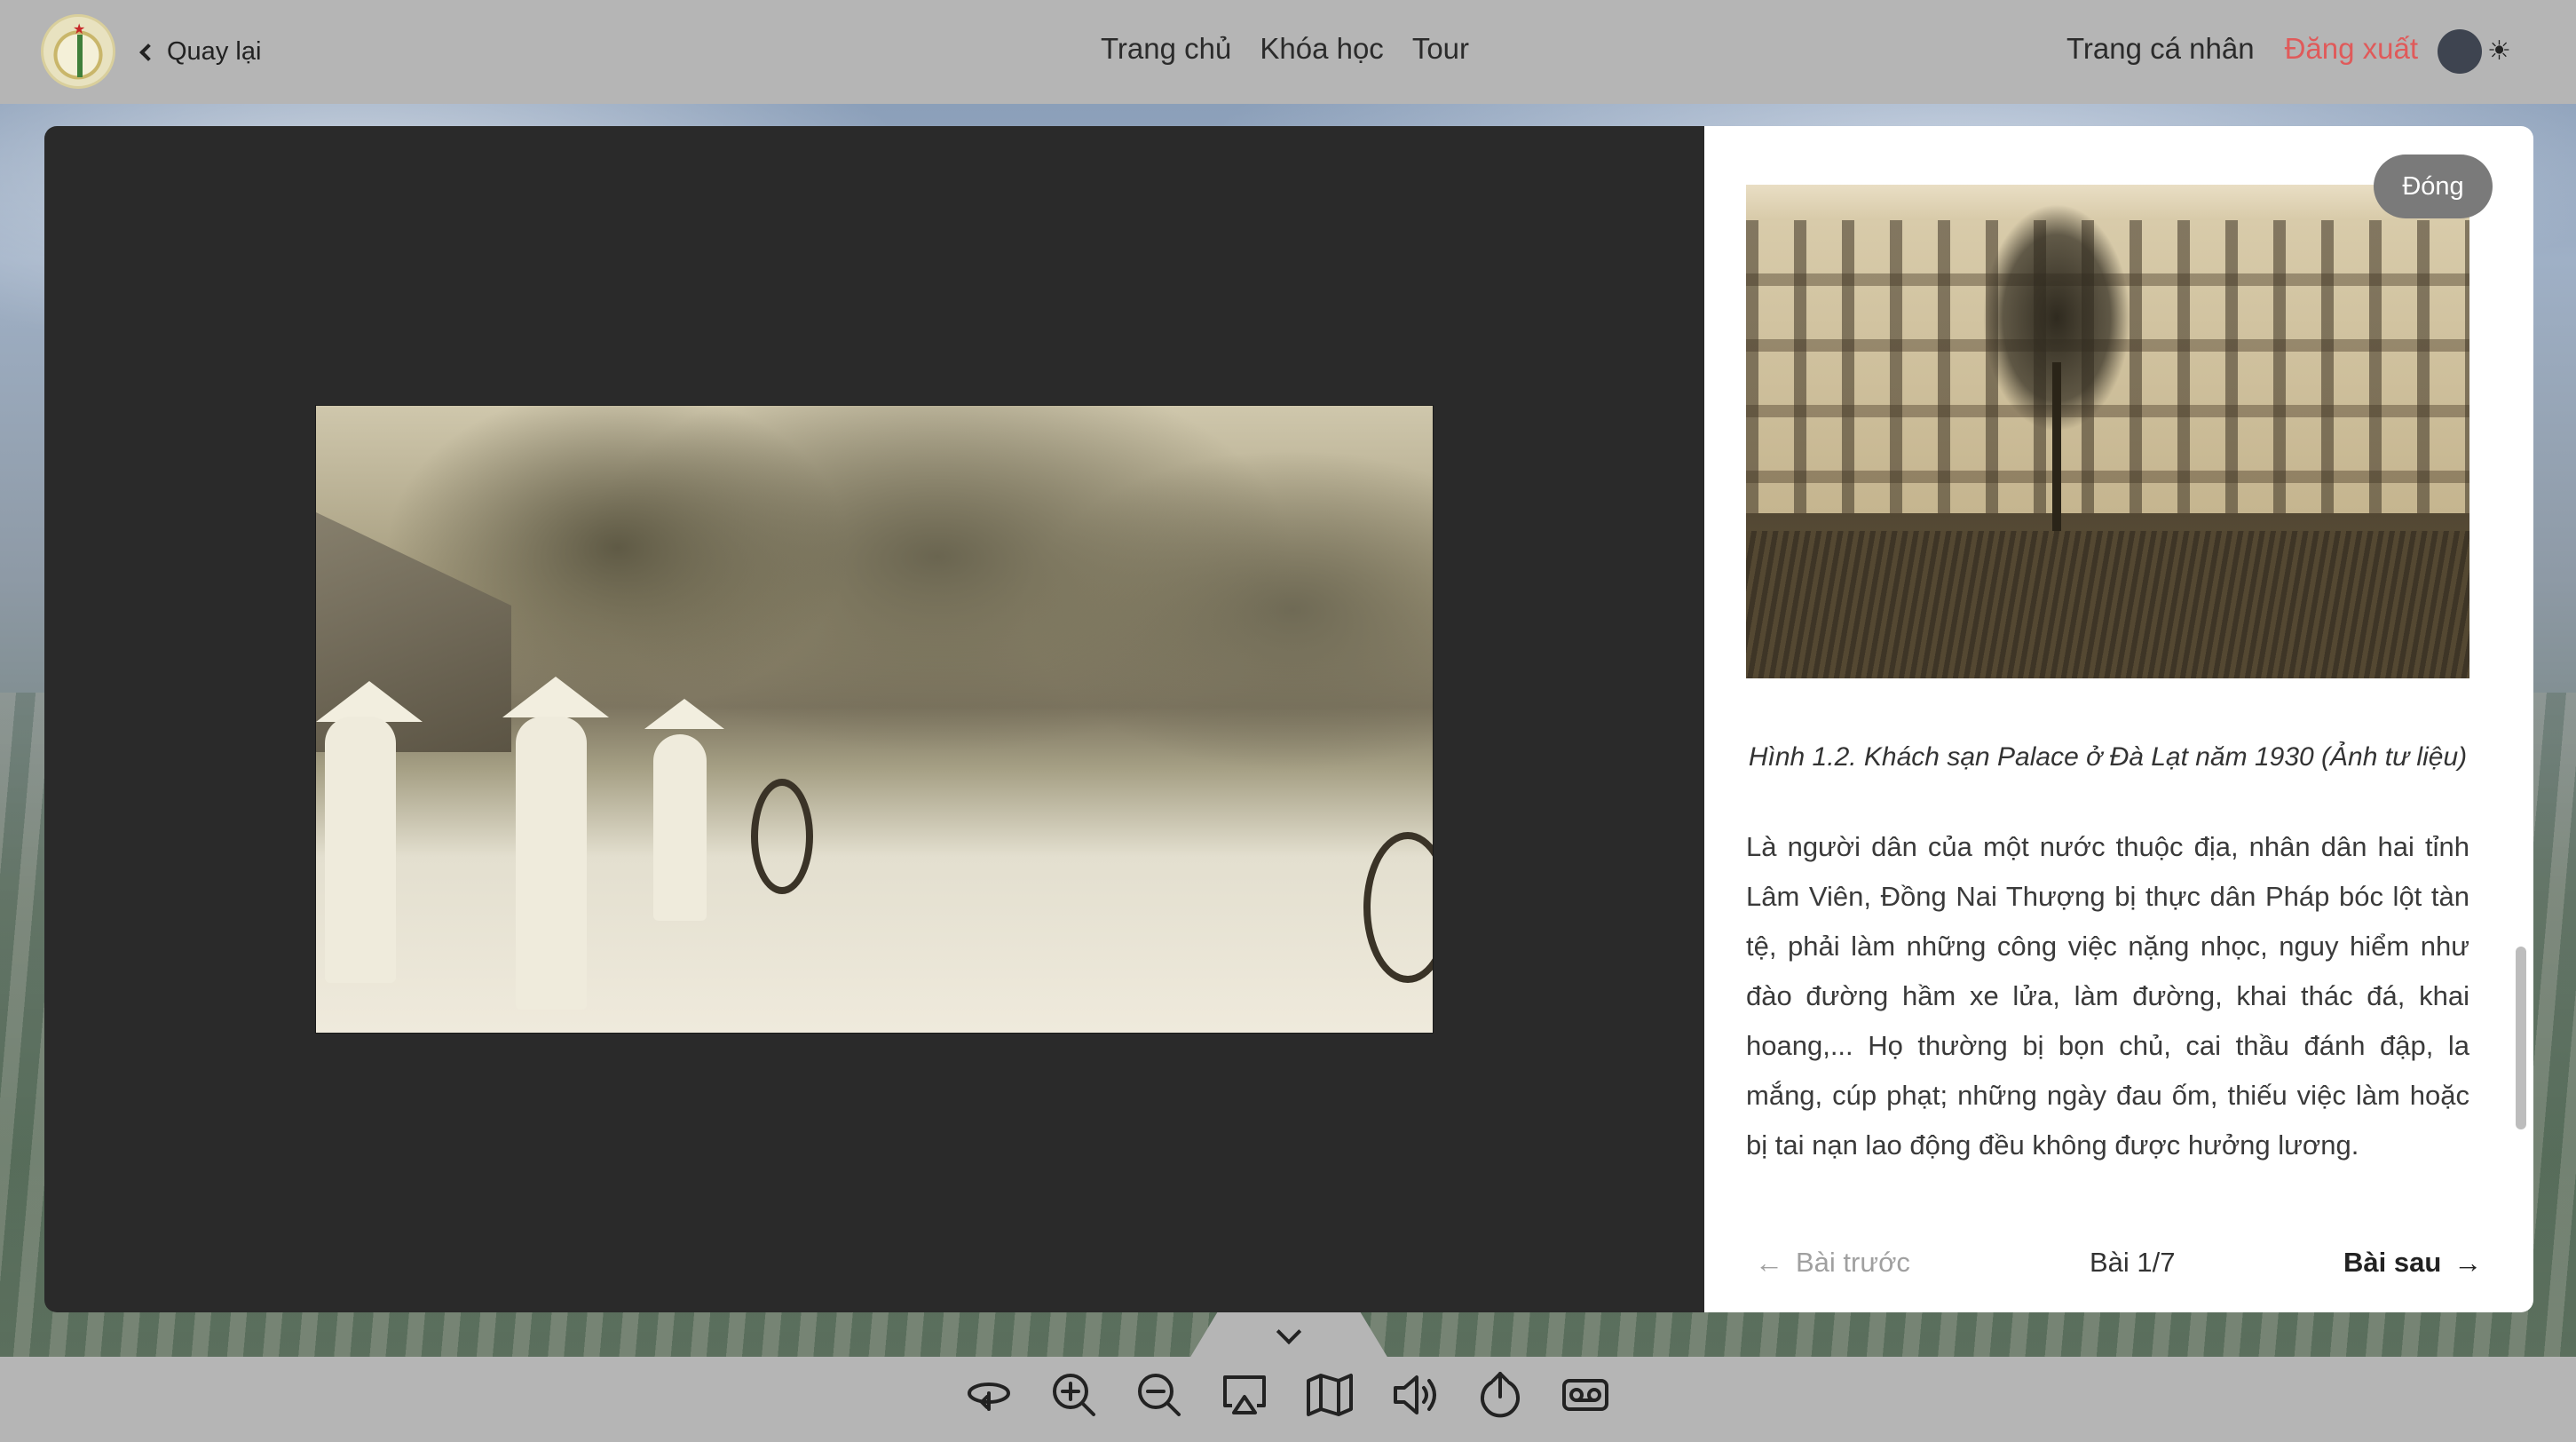 This screenshot has height=1442, width=2576. I want to click on palace-hotel-photo, so click(2107, 431).